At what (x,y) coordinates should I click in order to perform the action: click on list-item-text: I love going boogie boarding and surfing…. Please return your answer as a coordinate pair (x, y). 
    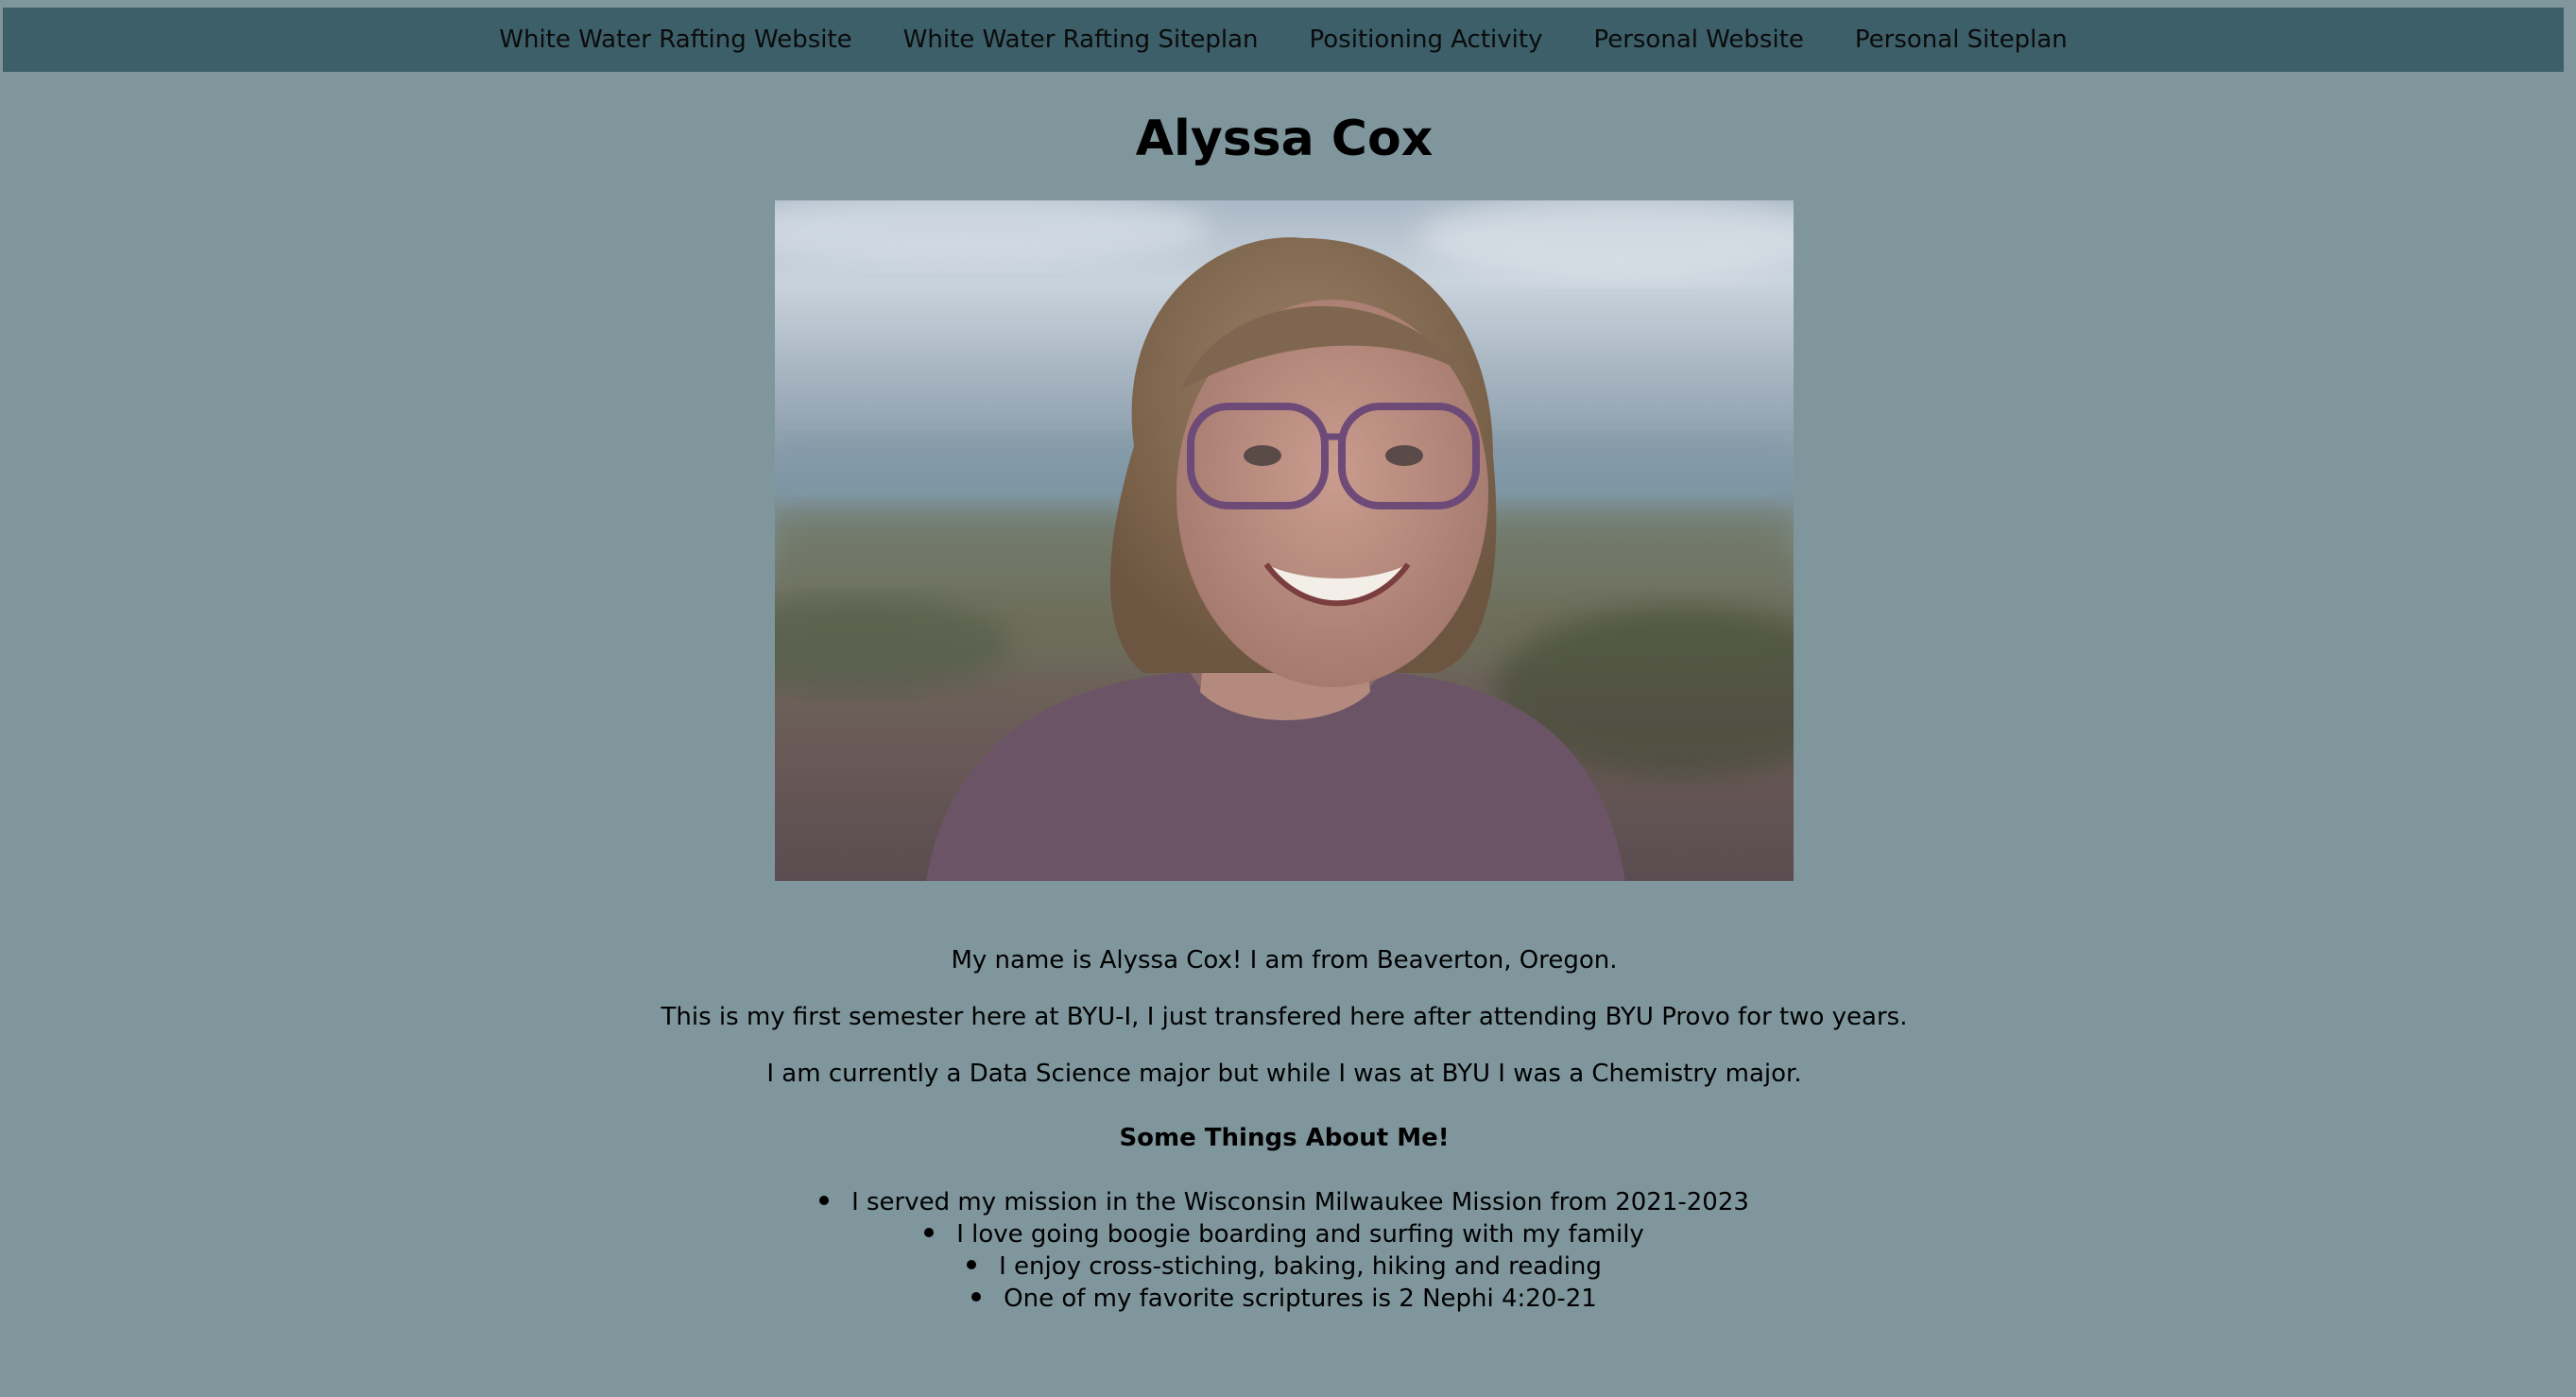
    Looking at the image, I should click on (1300, 1234).